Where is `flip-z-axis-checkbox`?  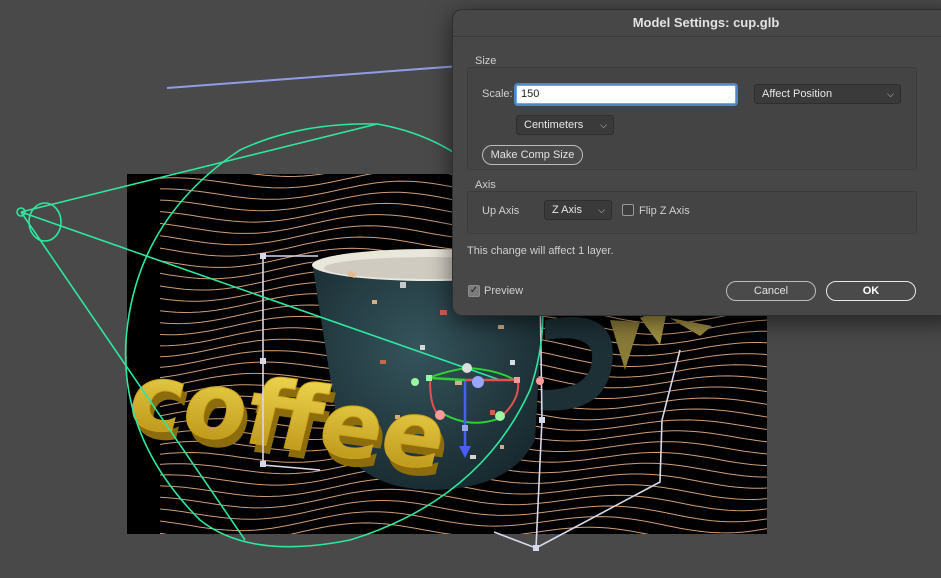
flip-z-axis-checkbox is located at coordinates (628, 210).